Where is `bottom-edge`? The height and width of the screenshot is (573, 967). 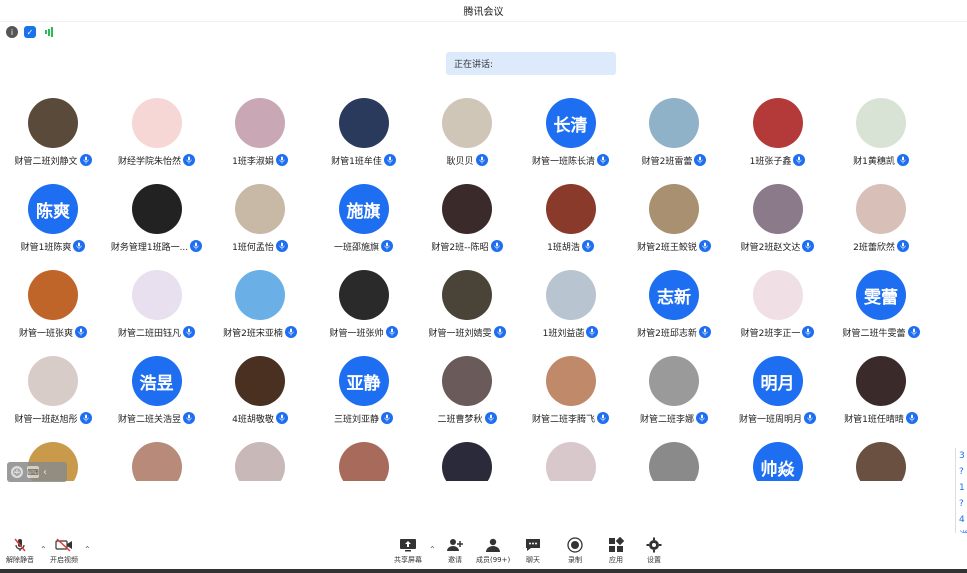
bottom-edge is located at coordinates (483, 571).